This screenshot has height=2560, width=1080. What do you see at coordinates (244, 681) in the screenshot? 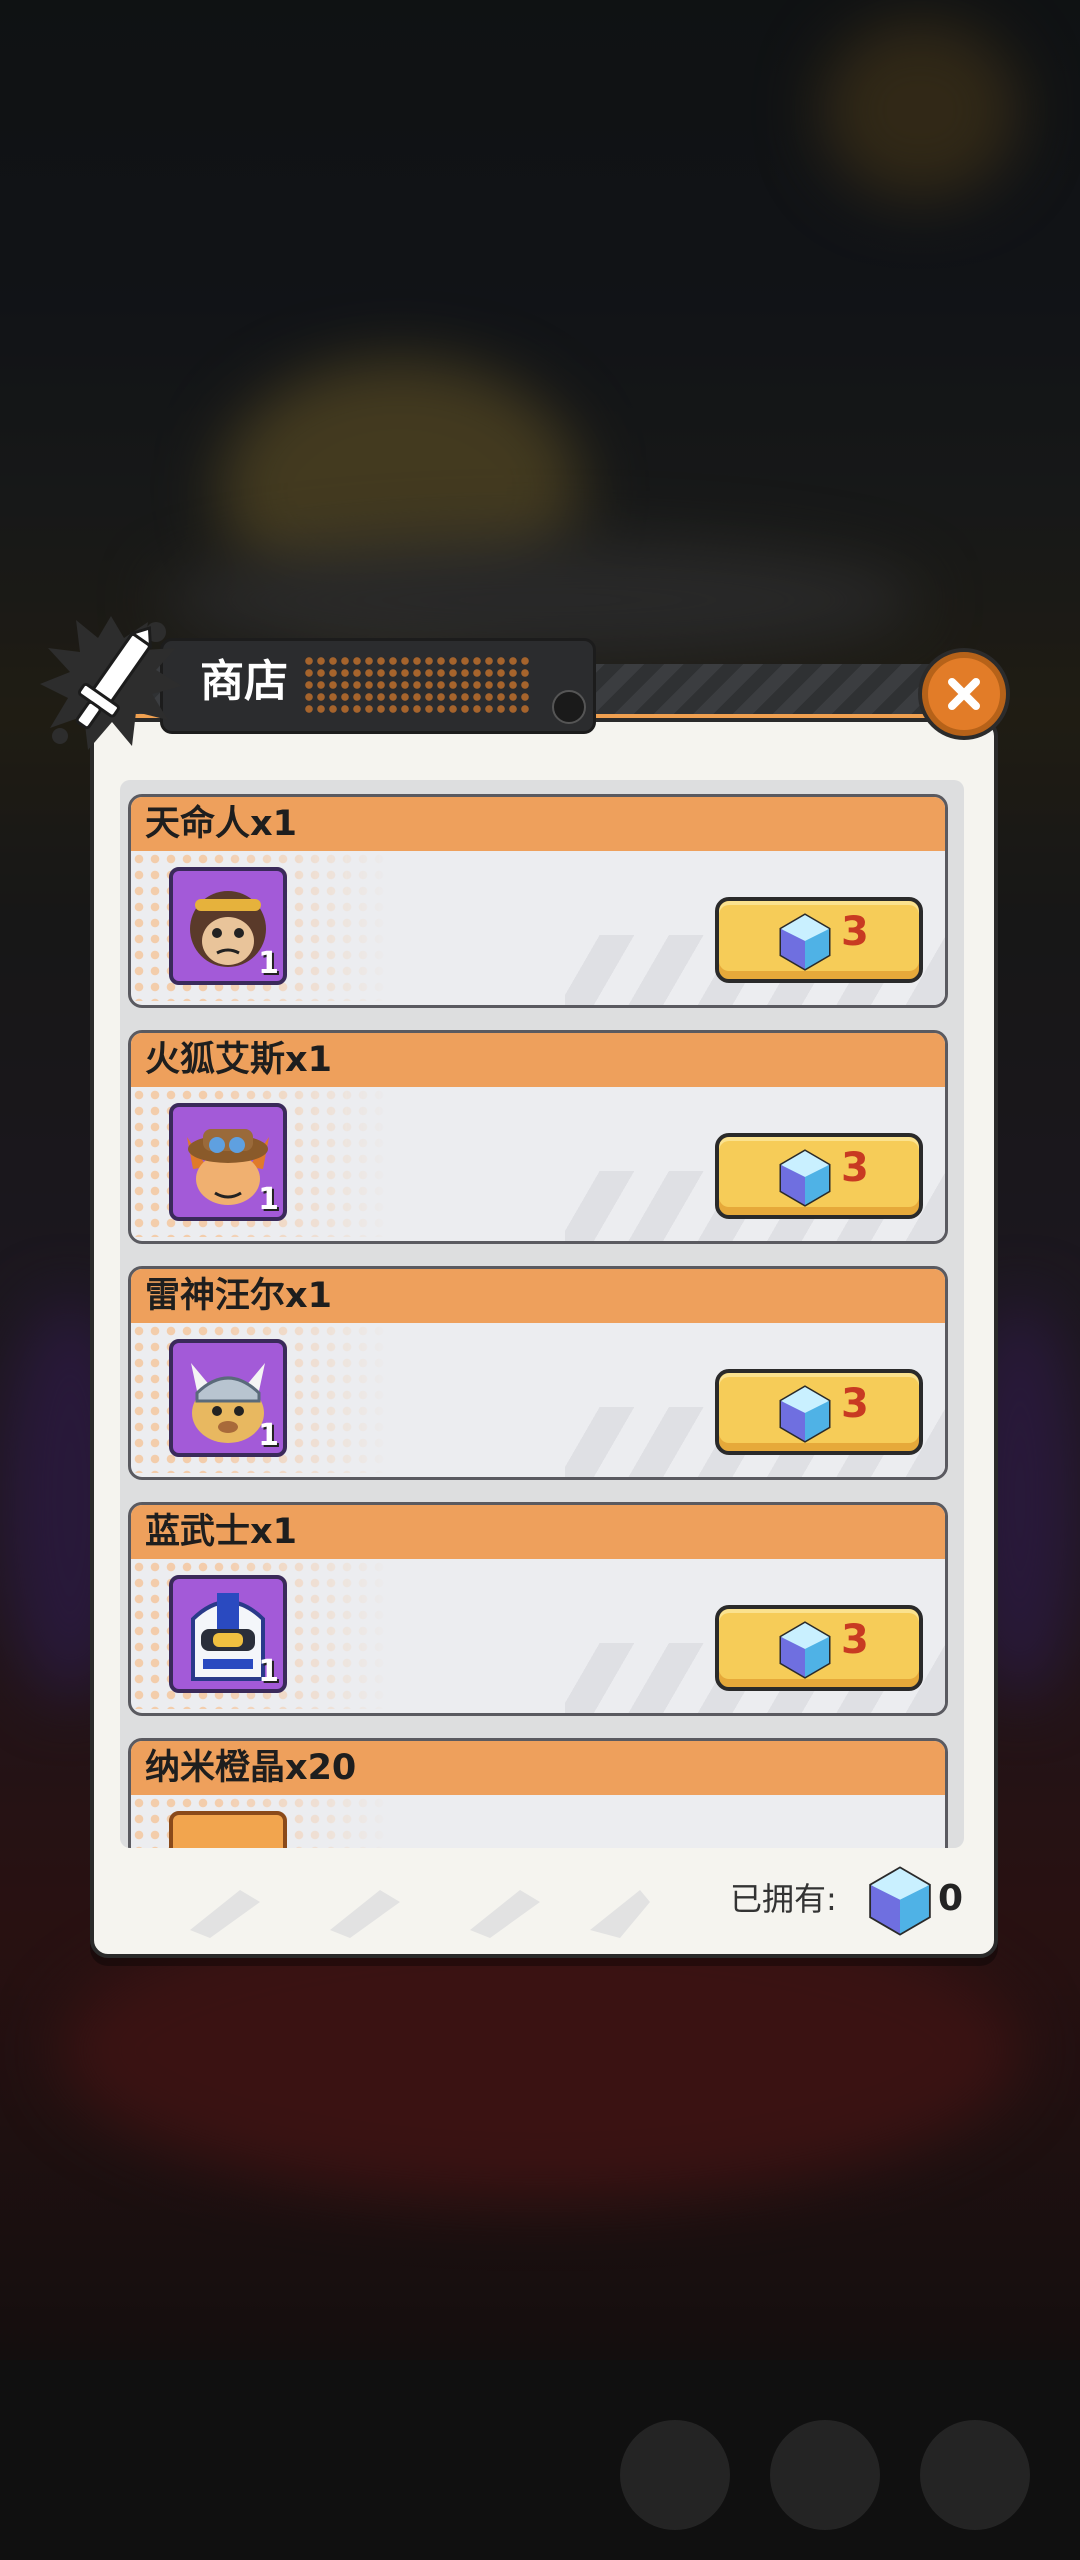
I see `shop-title: 商店` at bounding box center [244, 681].